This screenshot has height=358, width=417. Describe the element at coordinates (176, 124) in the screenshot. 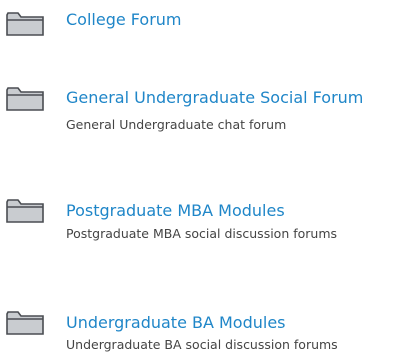

I see `forum-description: General Undergraduate chat forum` at that location.